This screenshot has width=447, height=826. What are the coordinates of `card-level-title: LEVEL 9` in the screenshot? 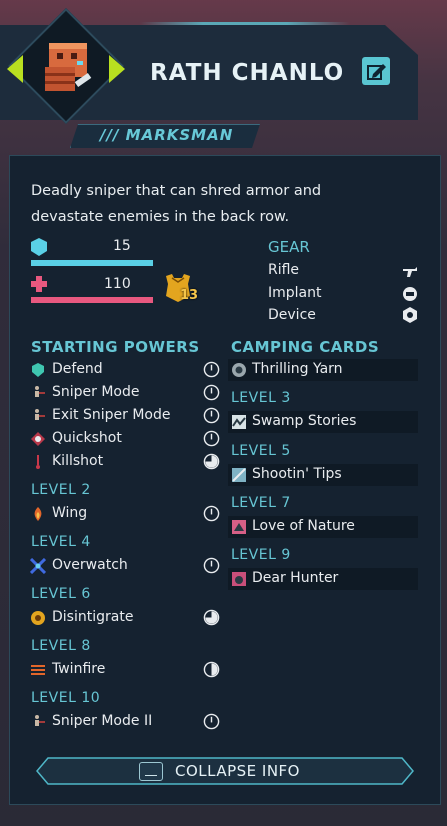 It's located at (261, 555).